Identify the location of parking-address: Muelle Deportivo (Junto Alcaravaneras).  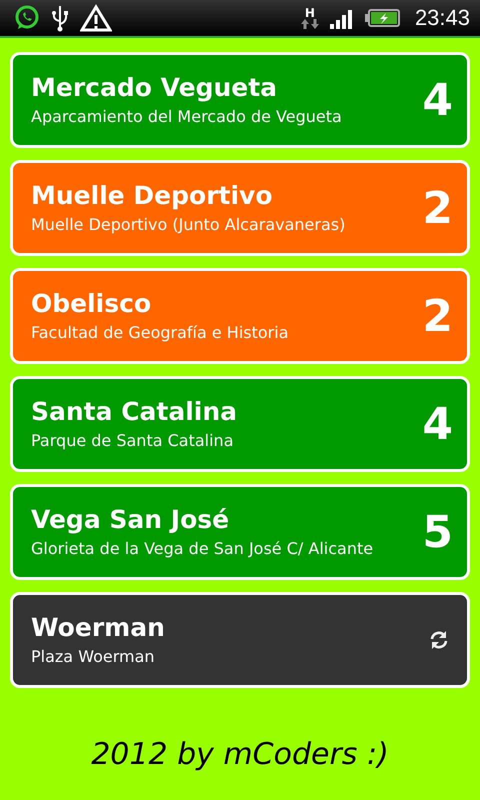
(188, 225).